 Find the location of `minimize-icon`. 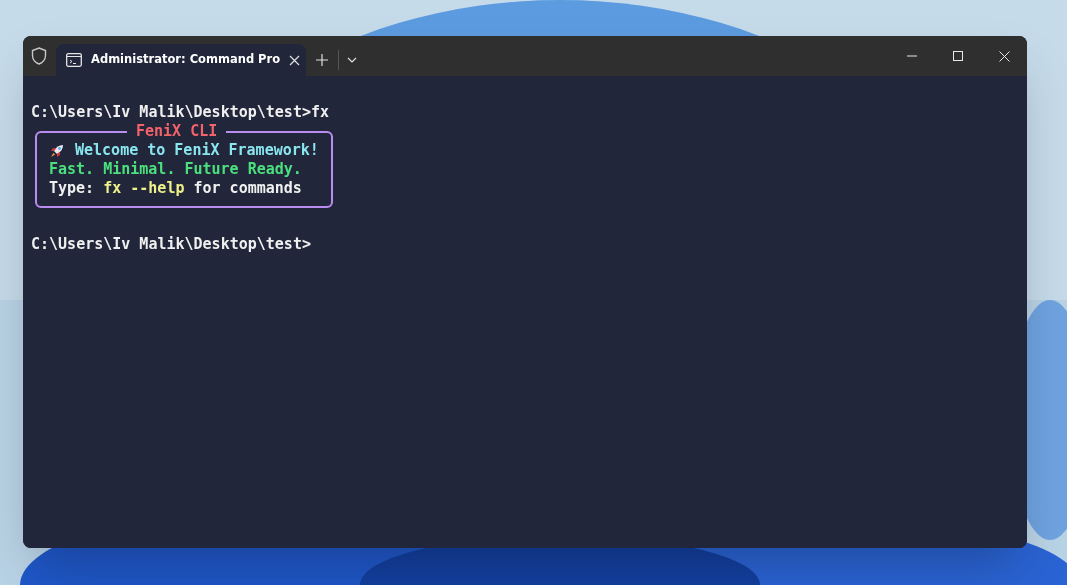

minimize-icon is located at coordinates (912, 56).